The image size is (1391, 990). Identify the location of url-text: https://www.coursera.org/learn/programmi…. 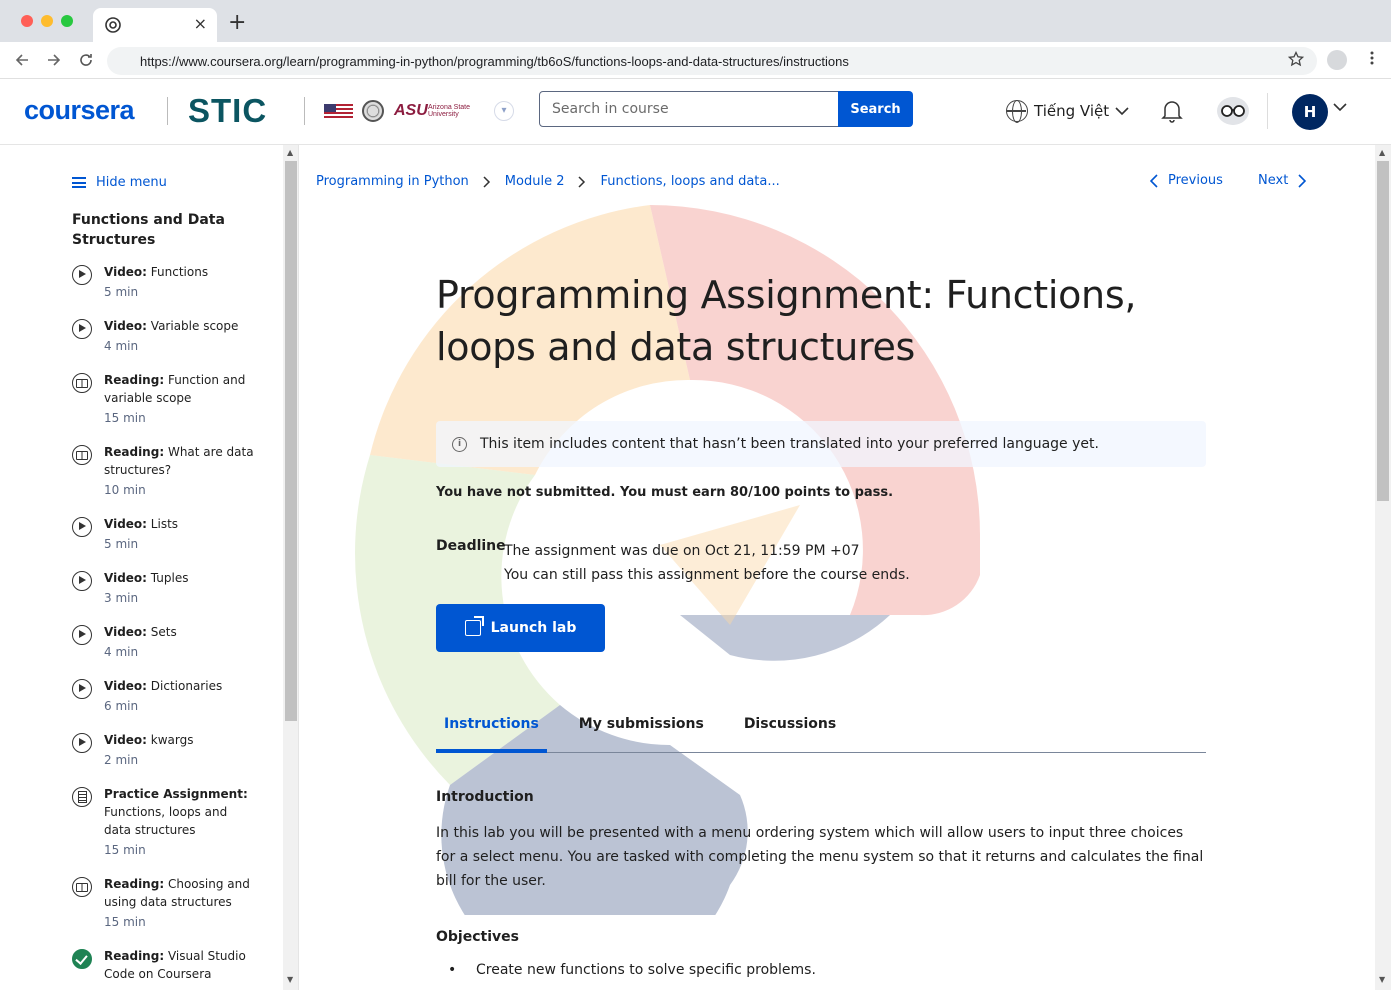
(494, 61).